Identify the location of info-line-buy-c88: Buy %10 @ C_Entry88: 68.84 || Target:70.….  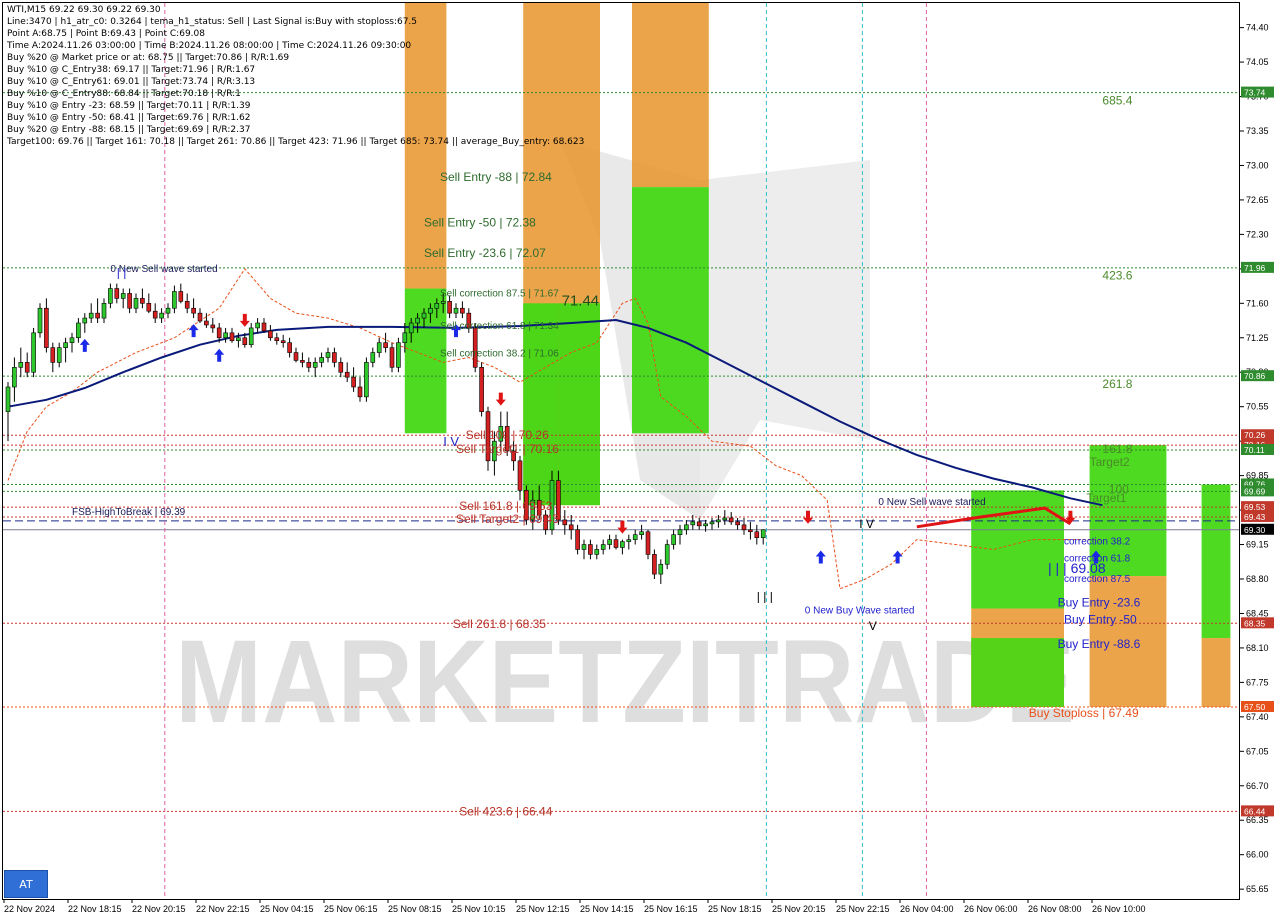
(124, 94).